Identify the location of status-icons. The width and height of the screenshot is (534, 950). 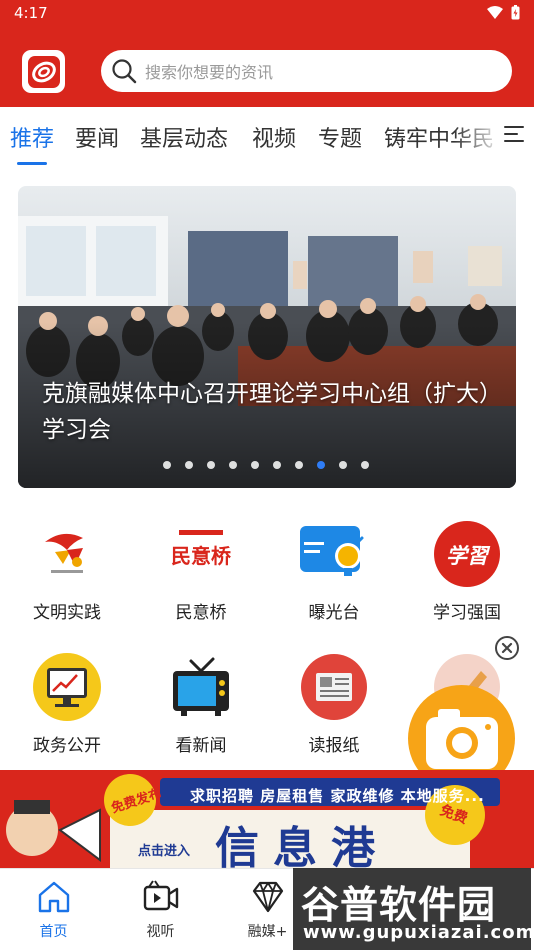
(503, 12).